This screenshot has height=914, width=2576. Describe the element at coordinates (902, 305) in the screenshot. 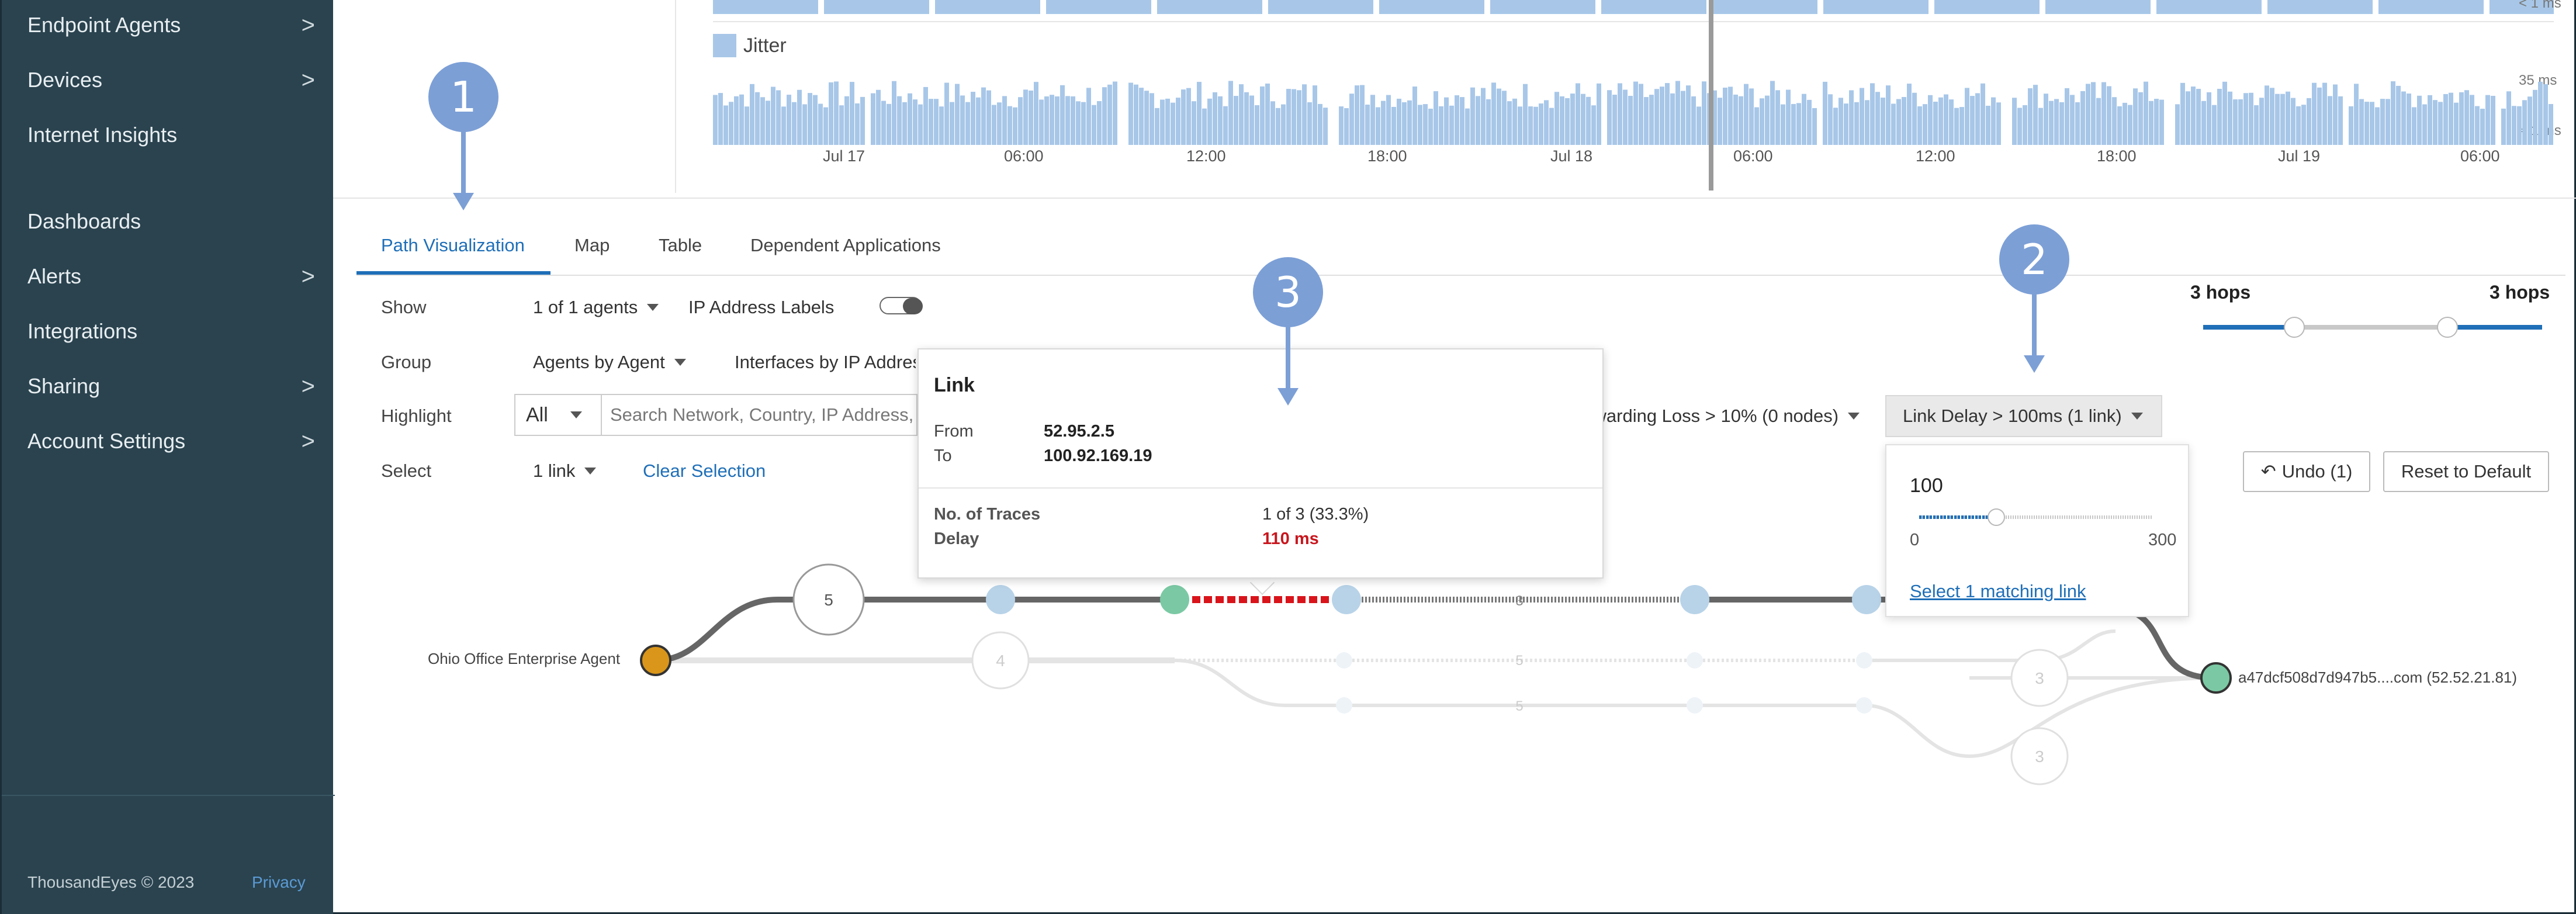

I see `ip-address-labels-toggle` at that location.